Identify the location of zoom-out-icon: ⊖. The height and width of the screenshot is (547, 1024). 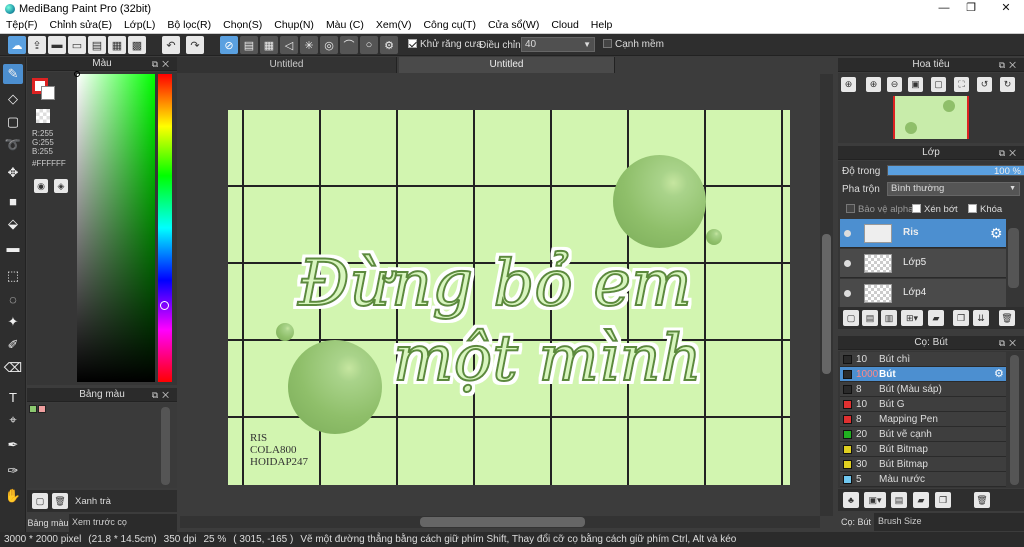
(894, 84).